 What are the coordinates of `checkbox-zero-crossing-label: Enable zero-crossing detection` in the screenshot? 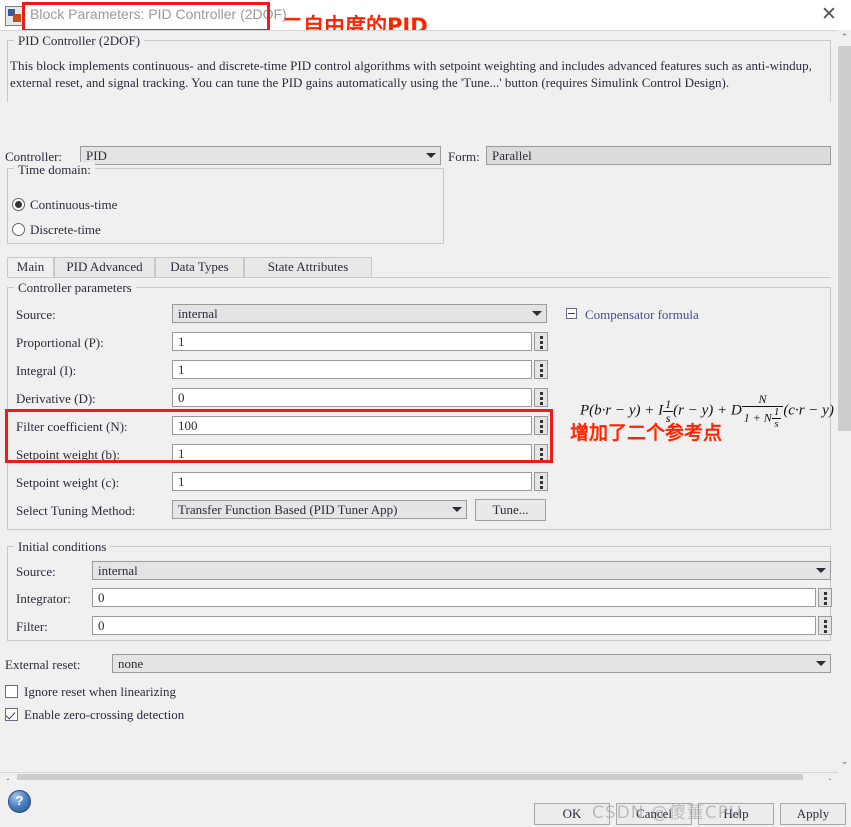 It's located at (104, 714).